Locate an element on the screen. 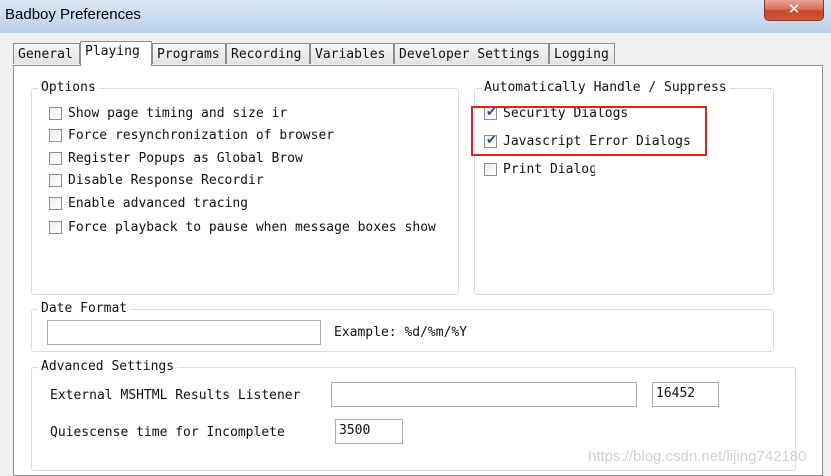 The height and width of the screenshot is (476, 831). checkbox-print-dialogs: Print Dialoɡ is located at coordinates (544, 171).